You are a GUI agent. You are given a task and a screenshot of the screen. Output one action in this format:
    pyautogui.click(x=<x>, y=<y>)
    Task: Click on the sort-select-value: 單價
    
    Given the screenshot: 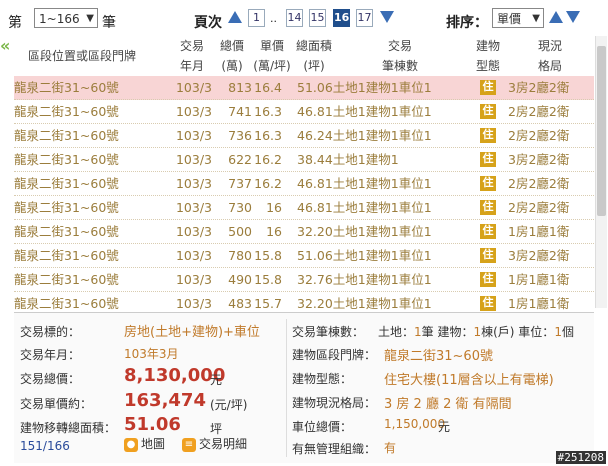 What is the action you would take?
    pyautogui.click(x=509, y=19)
    